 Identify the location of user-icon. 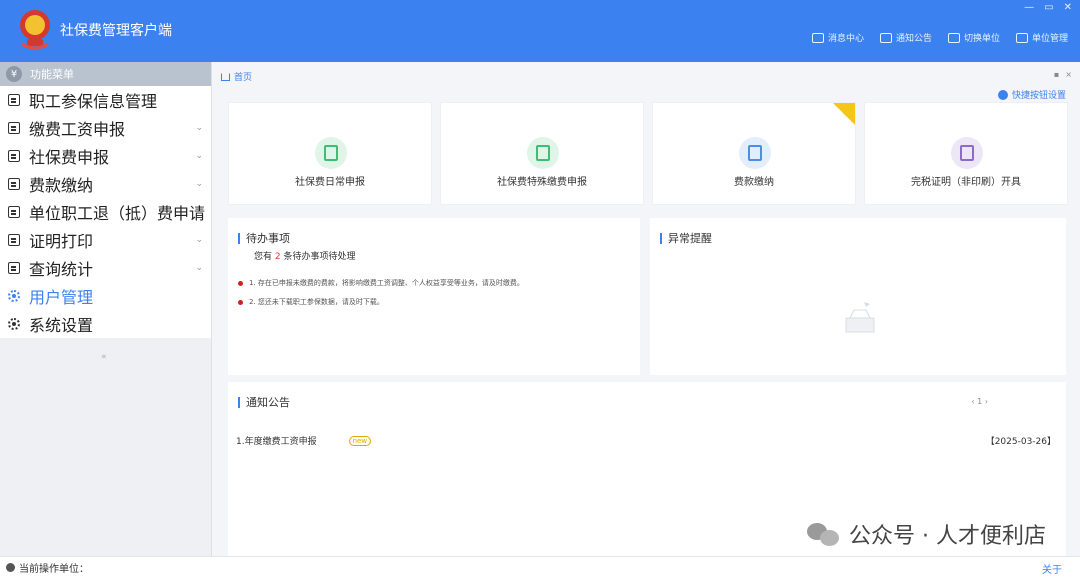
(10, 567).